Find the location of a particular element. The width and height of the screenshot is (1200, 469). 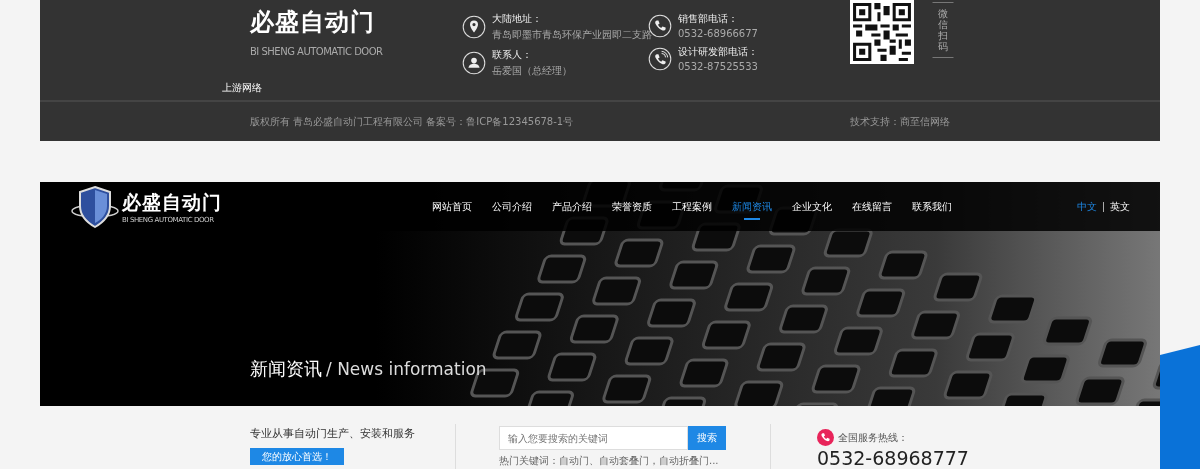

nav-link: 企业文化 is located at coordinates (812, 206).